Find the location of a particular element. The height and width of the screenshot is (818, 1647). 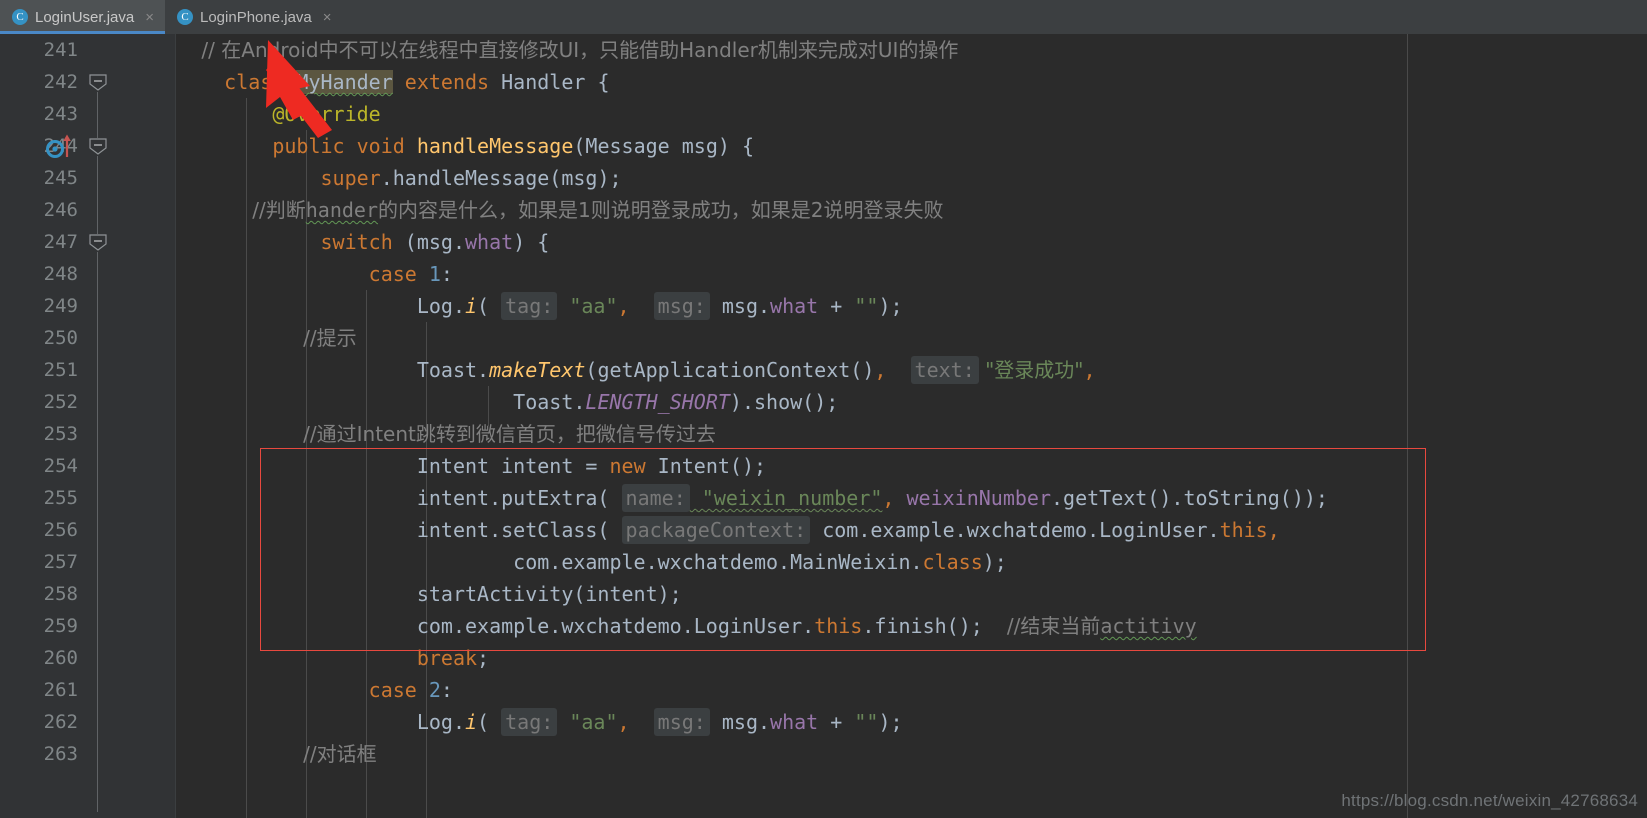

line-number: 255 is located at coordinates (60, 498).